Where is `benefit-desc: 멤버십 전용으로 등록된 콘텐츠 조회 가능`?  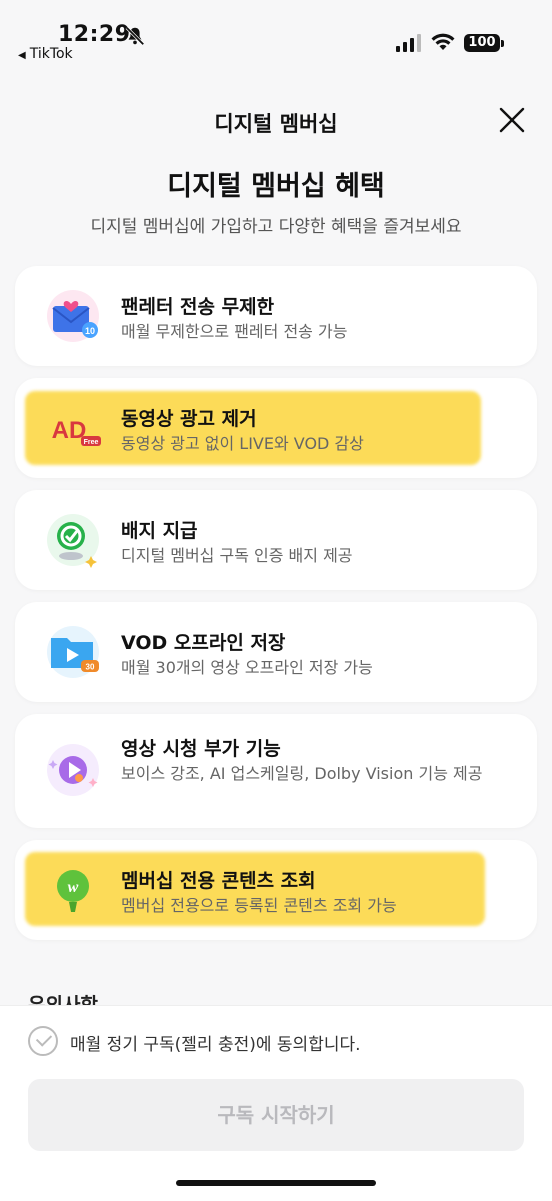 benefit-desc: 멤버십 전용으로 등록된 콘텐츠 조회 가능 is located at coordinates (259, 905).